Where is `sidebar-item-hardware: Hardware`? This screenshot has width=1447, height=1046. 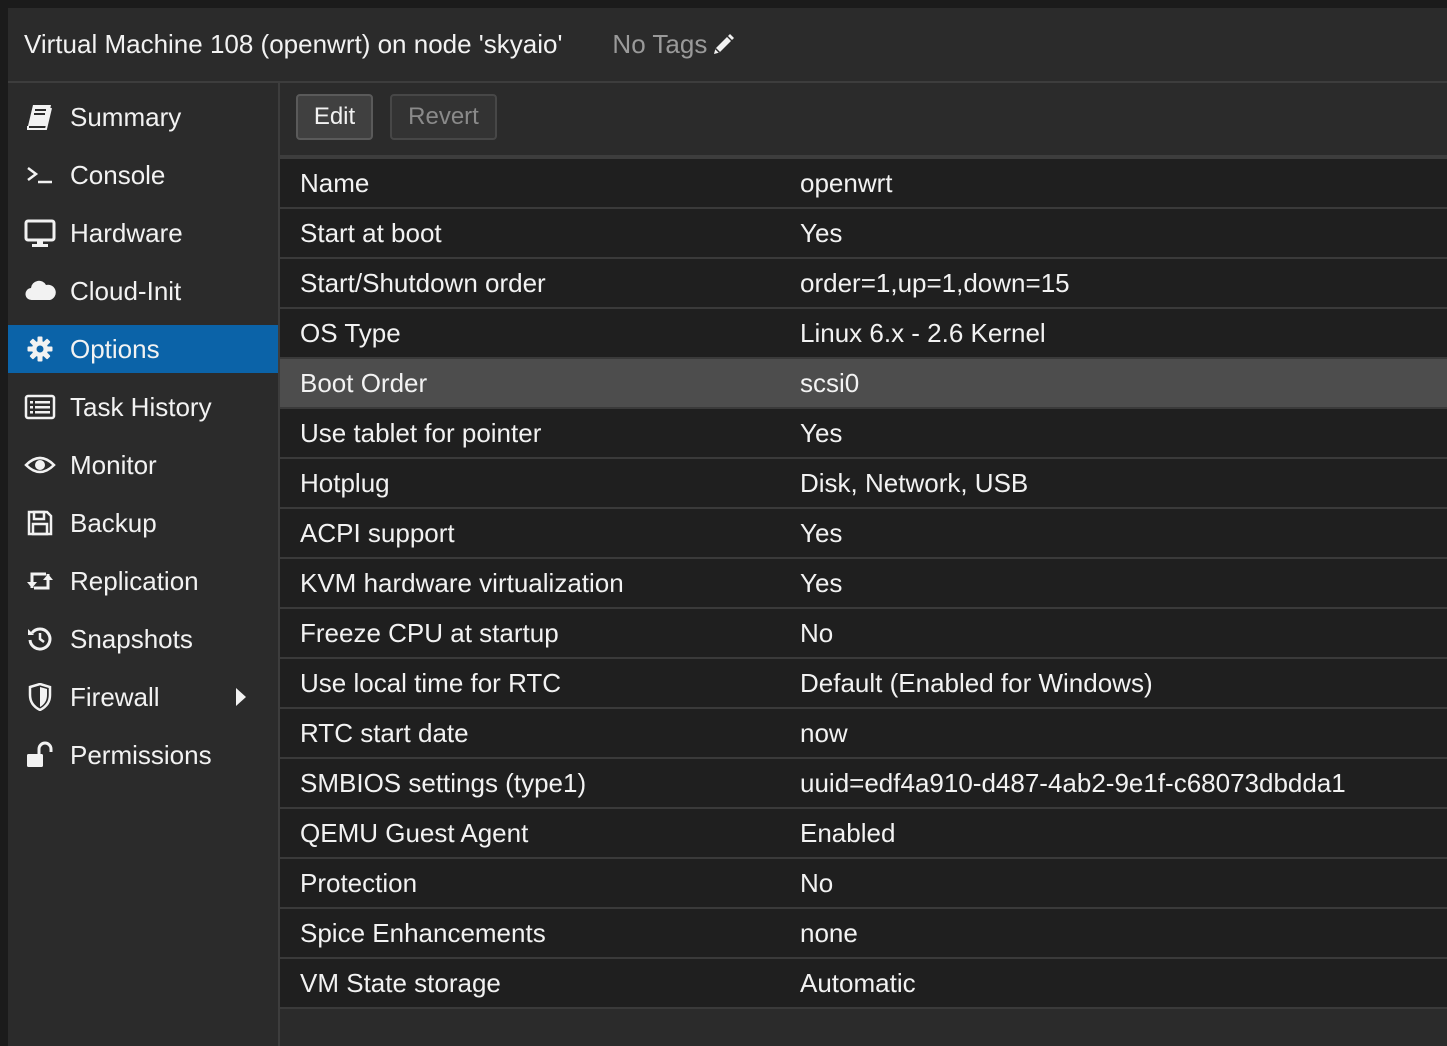 sidebar-item-hardware: Hardware is located at coordinates (143, 233).